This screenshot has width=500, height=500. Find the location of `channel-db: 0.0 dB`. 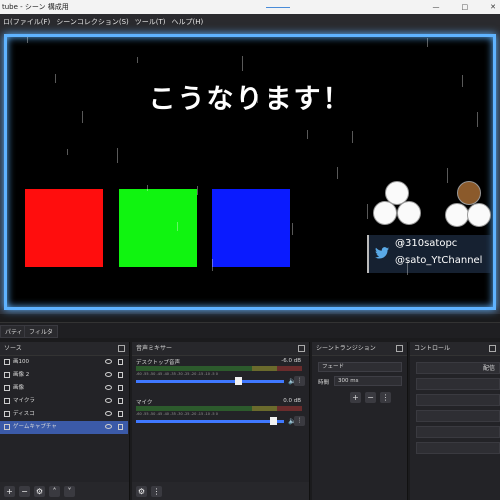

channel-db: 0.0 dB is located at coordinates (292, 401).